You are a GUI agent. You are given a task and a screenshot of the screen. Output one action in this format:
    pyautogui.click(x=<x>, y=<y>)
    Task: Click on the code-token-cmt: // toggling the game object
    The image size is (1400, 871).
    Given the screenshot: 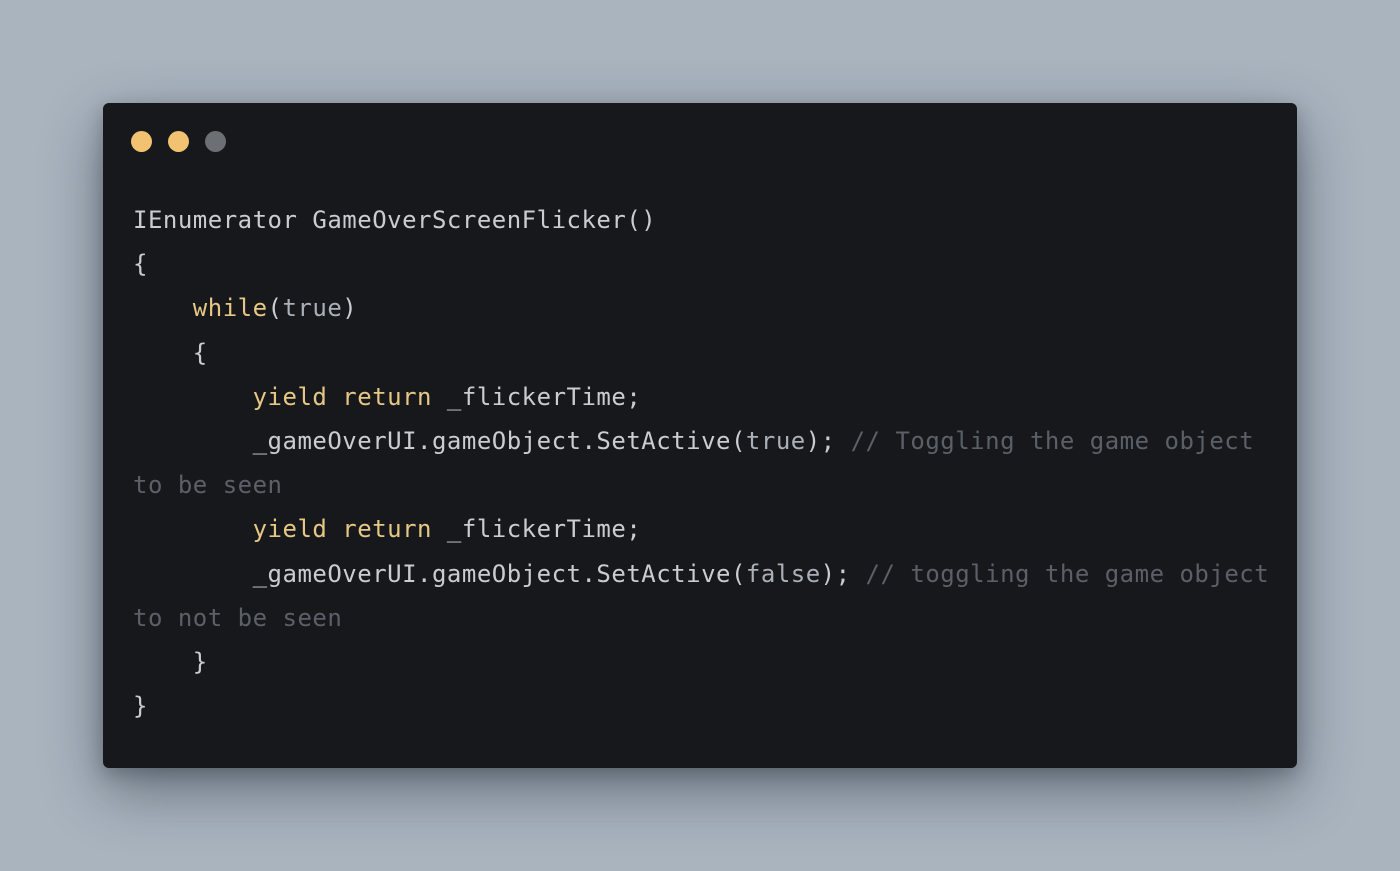 What is the action you would take?
    pyautogui.click(x=1067, y=573)
    